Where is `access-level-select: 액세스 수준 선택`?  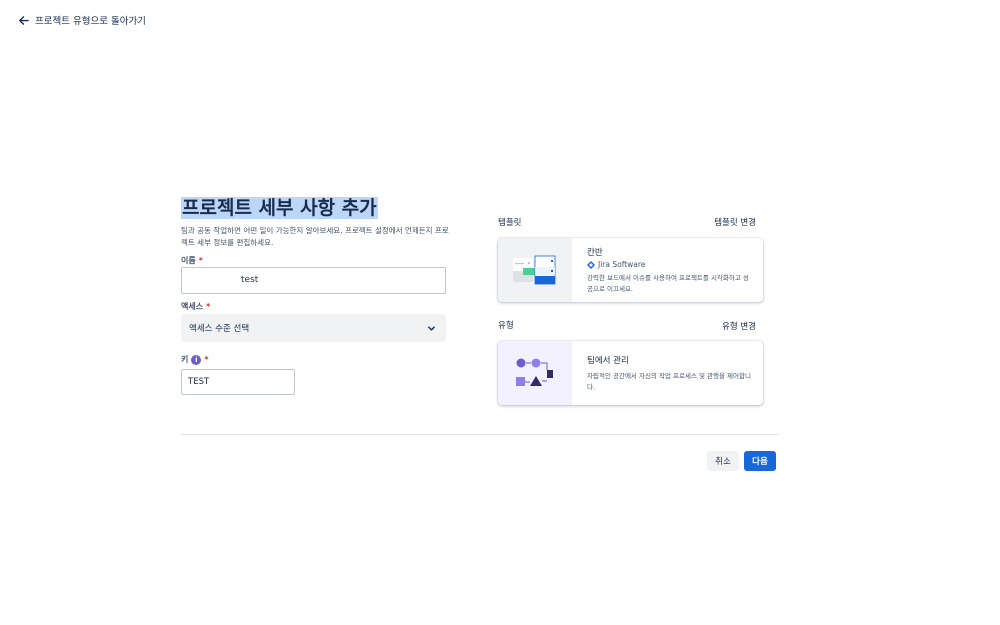 access-level-select: 액세스 수준 선택 is located at coordinates (313, 328).